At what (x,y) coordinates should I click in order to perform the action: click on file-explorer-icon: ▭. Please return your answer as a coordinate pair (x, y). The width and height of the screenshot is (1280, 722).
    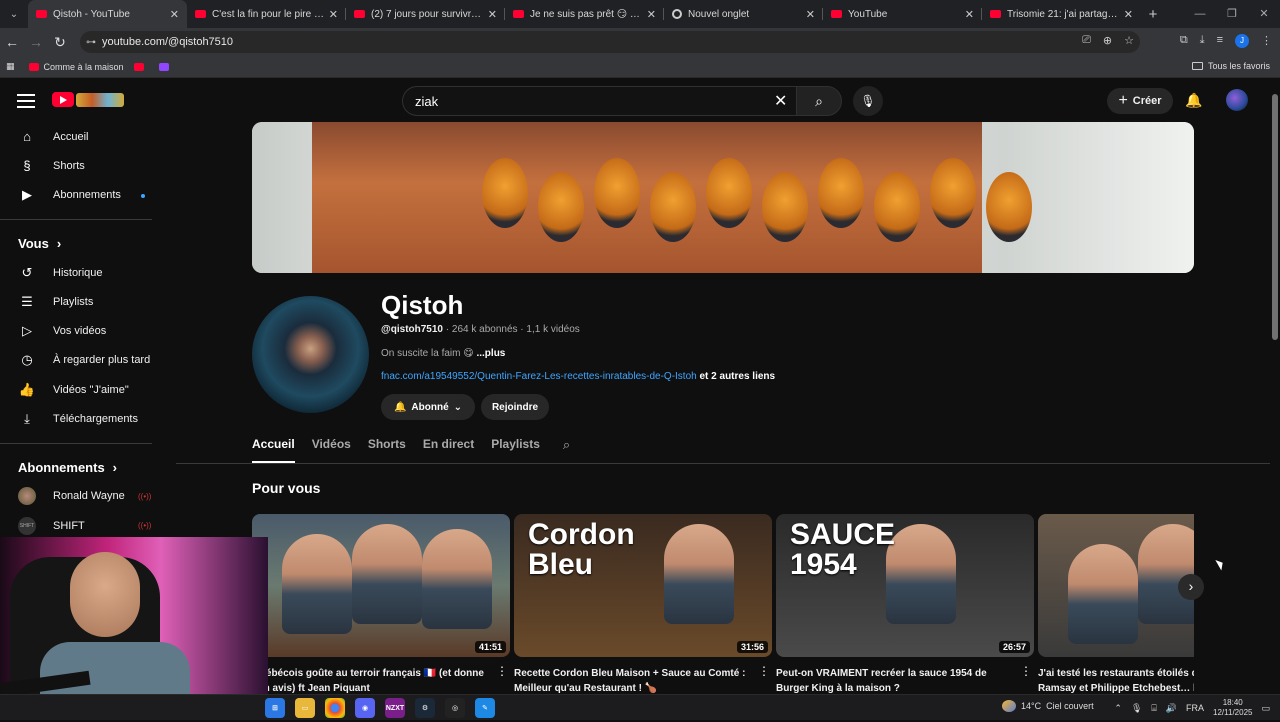
    Looking at the image, I should click on (305, 708).